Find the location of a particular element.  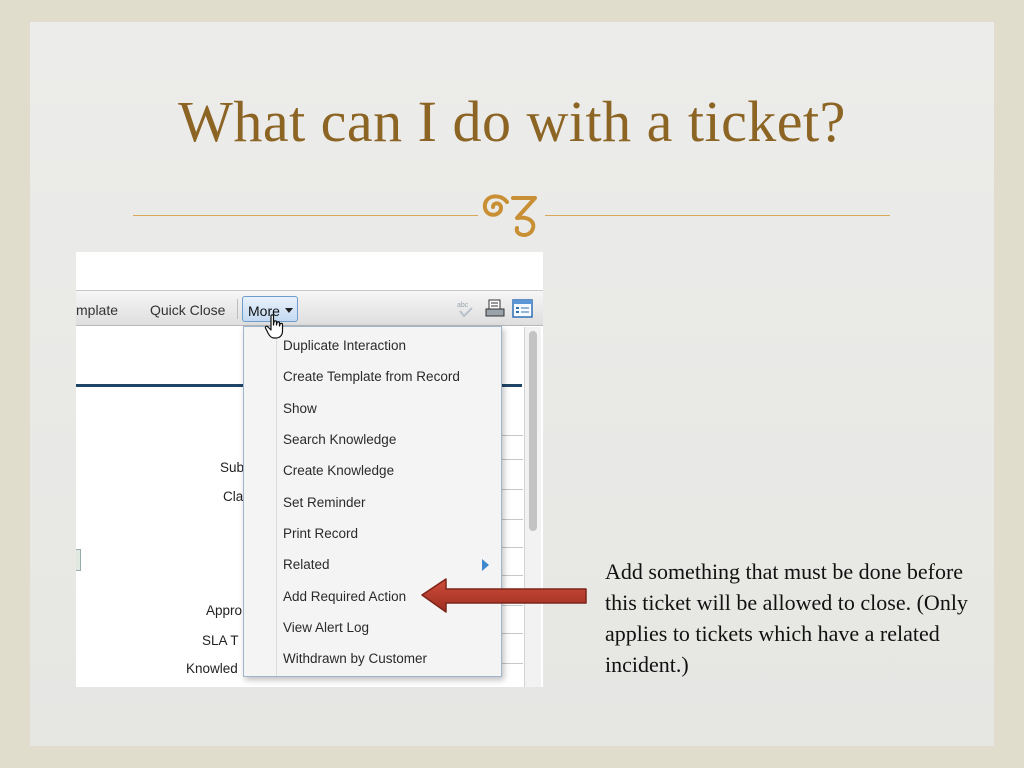

spellcheck-icon: abc is located at coordinates (466, 309).